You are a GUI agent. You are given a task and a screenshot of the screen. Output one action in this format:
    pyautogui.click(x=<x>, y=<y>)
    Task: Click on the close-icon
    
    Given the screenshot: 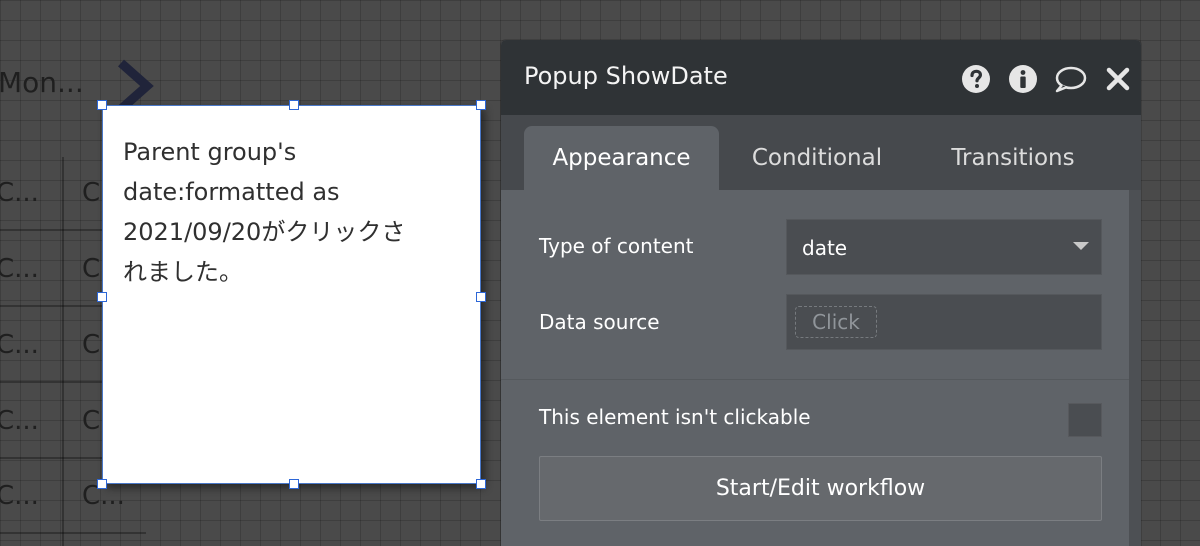 What is the action you would take?
    pyautogui.click(x=1118, y=79)
    